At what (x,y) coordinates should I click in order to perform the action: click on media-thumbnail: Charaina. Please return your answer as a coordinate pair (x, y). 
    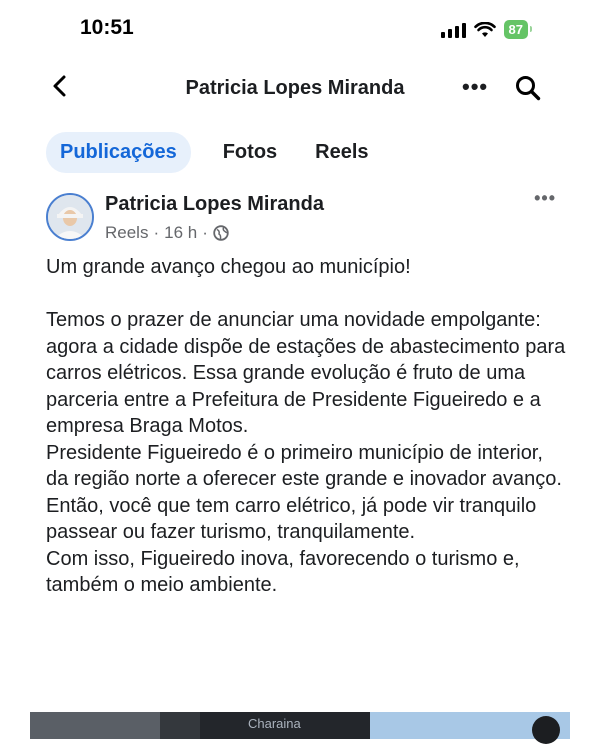
    Looking at the image, I should click on (285, 725).